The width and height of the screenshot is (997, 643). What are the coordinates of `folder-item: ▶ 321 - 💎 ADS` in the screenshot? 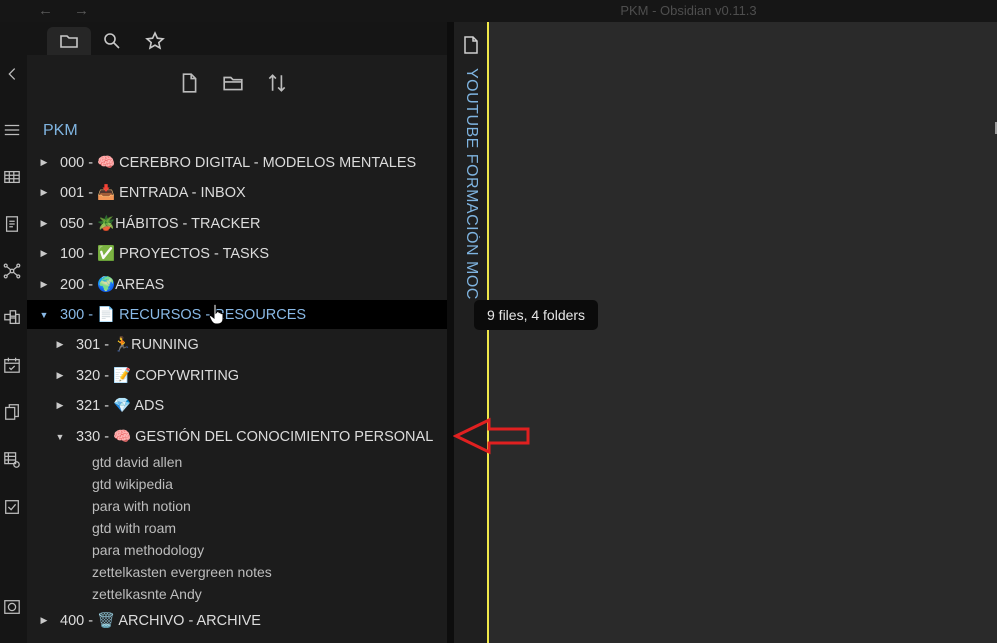 It's located at (237, 405).